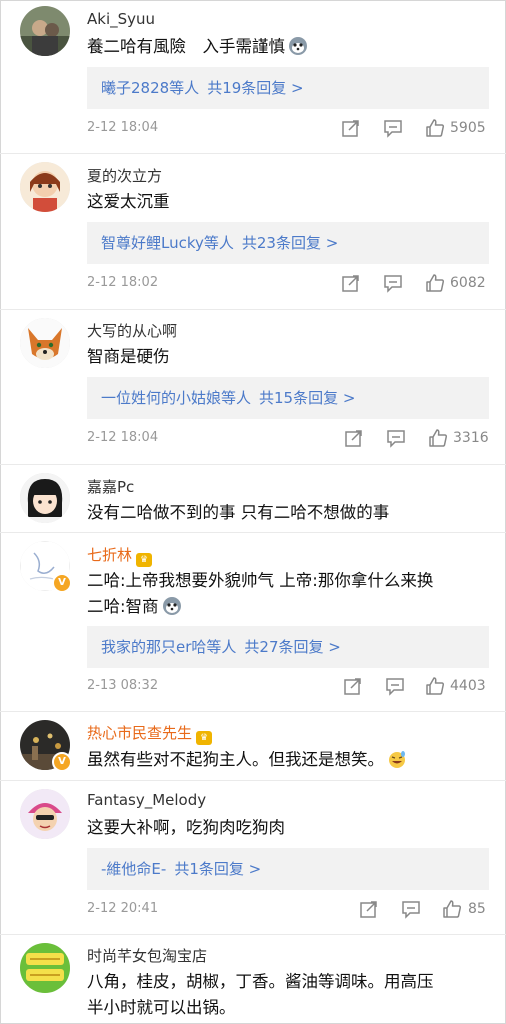 The image size is (506, 1024). I want to click on reply-count: 共23条回复 >, so click(290, 243).